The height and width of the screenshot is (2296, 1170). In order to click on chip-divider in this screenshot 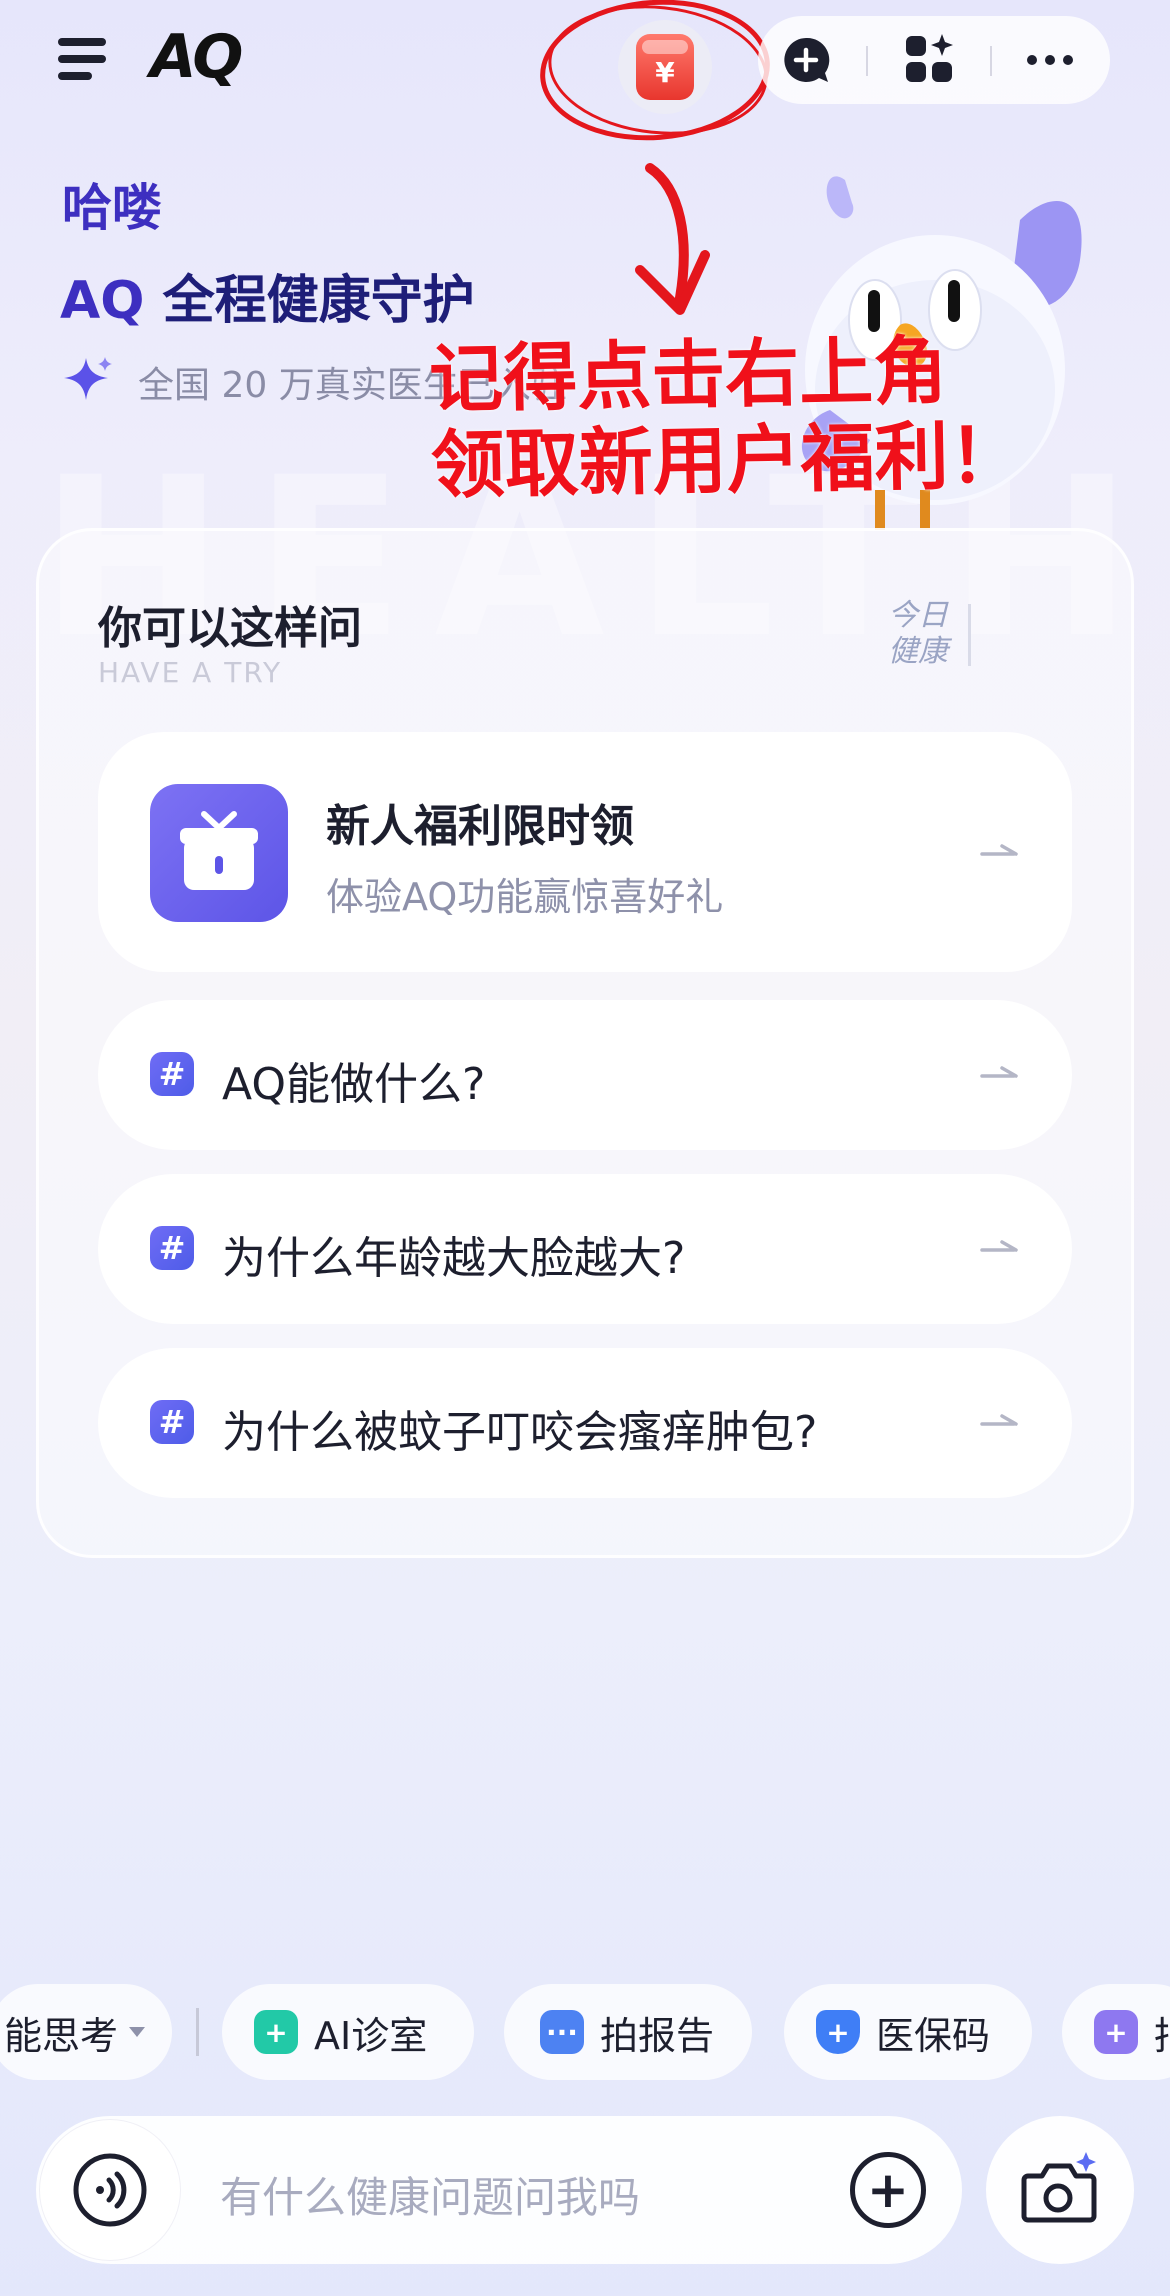, I will do `click(197, 2032)`.